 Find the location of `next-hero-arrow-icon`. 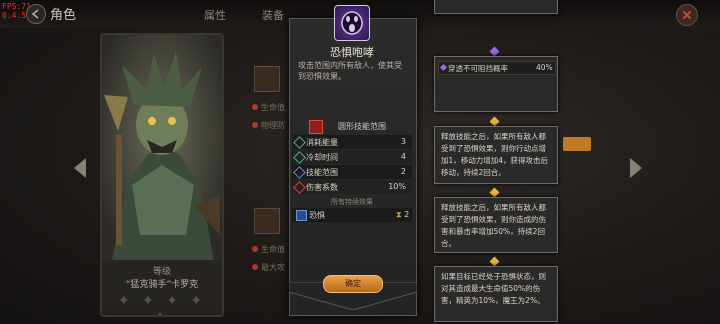

next-hero-arrow-icon is located at coordinates (636, 168).